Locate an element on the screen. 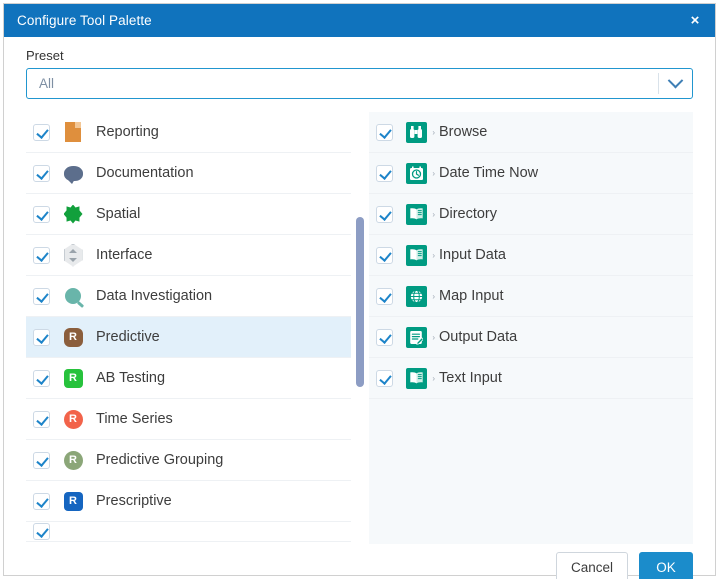  dialog-titlebar: Configure Tool Palette × is located at coordinates (359, 20).